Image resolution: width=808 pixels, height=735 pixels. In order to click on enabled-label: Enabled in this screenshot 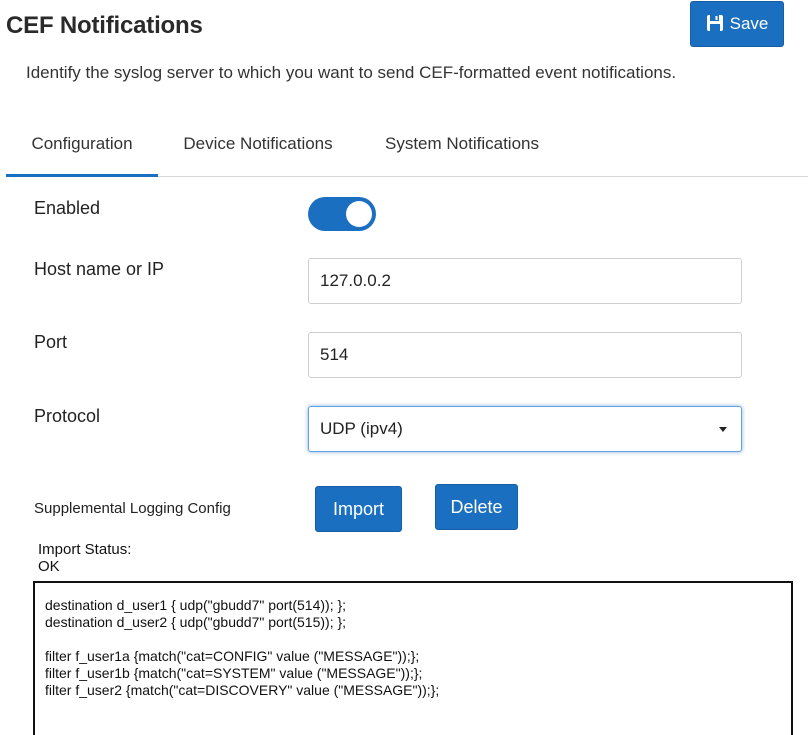, I will do `click(67, 208)`.